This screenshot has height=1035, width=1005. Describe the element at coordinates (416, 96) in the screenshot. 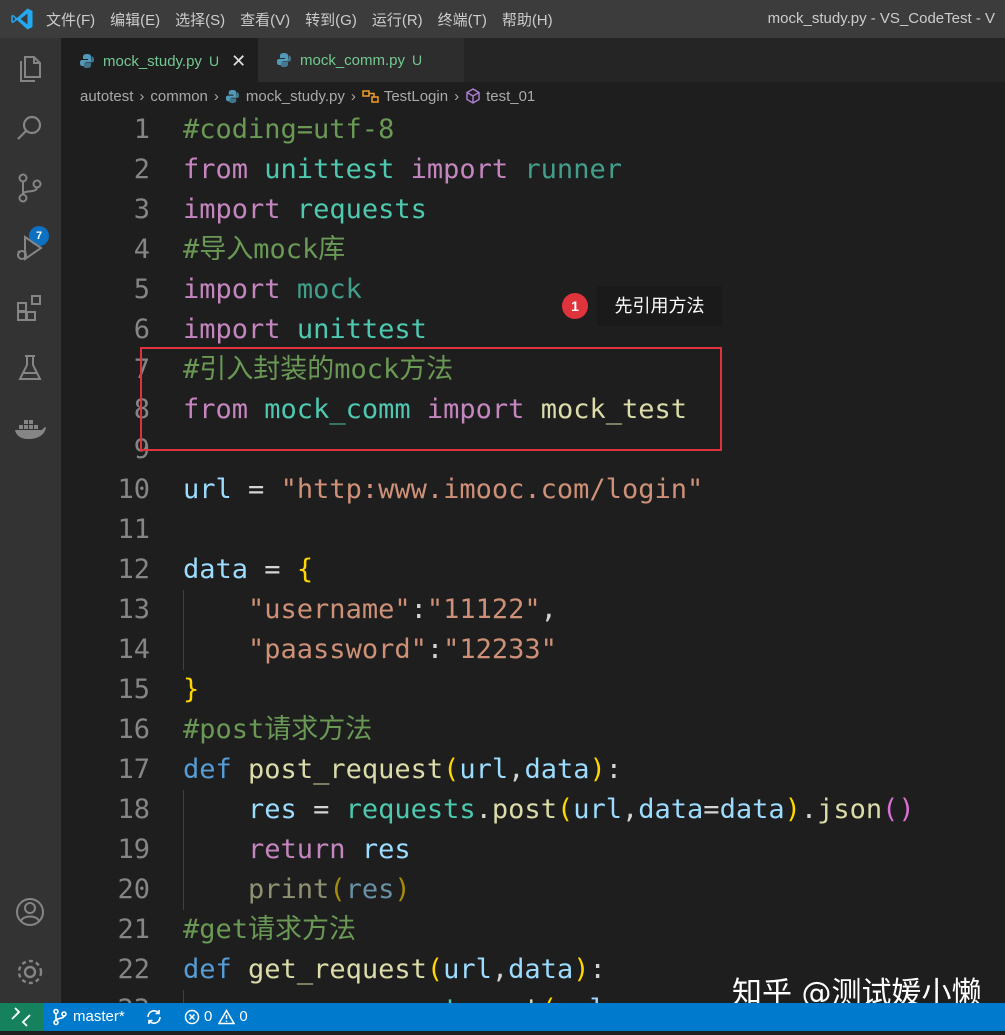

I see `breadcrumb-class: TestLogin` at that location.